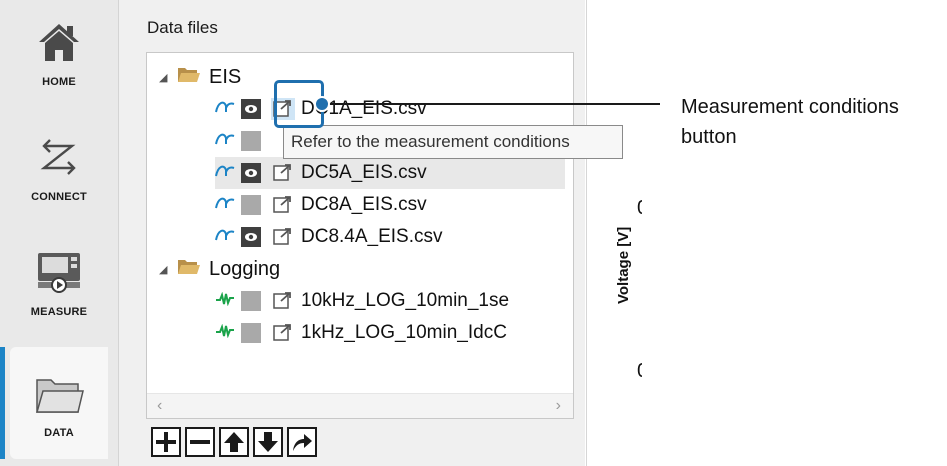 The height and width of the screenshot is (466, 947). Describe the element at coordinates (59, 312) in the screenshot. I see `nav-measure-label: MEASURE` at that location.